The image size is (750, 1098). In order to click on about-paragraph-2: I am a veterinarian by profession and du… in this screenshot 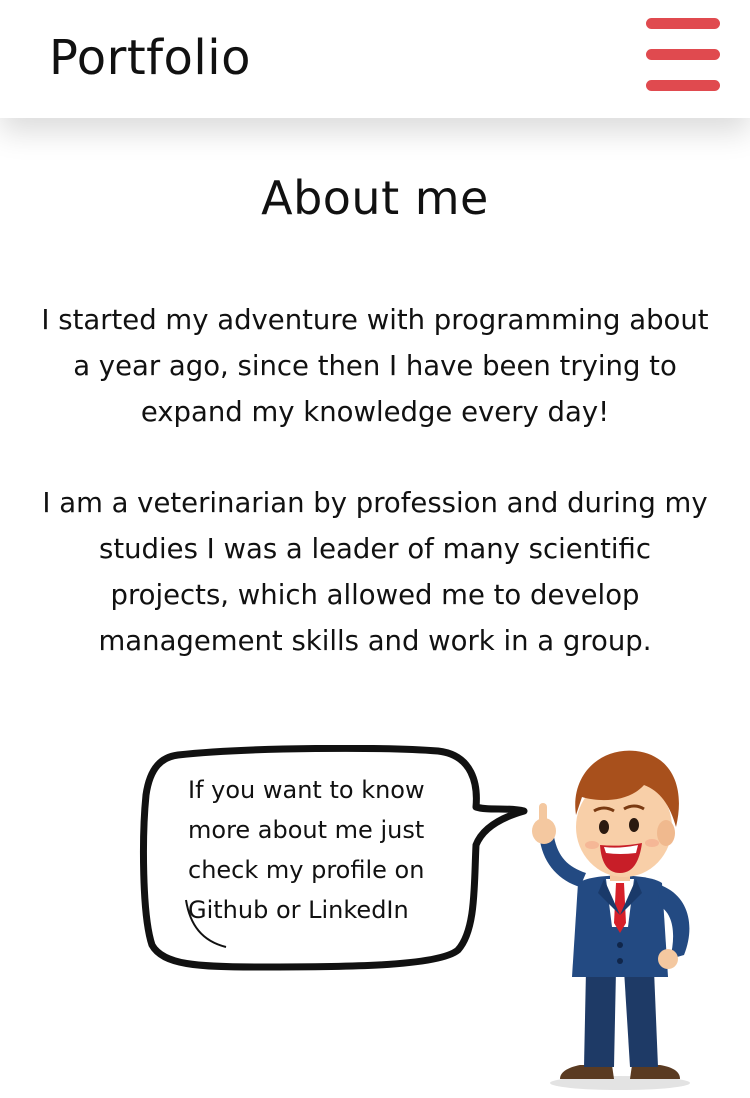, I will do `click(375, 572)`.